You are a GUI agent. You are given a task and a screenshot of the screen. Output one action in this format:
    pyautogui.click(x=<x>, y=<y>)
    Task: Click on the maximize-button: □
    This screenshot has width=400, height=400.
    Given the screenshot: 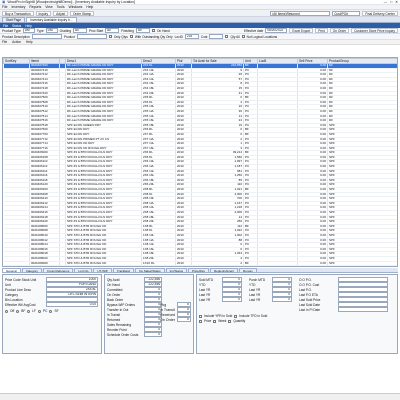 What is the action you would take?
    pyautogui.click(x=391, y=2)
    